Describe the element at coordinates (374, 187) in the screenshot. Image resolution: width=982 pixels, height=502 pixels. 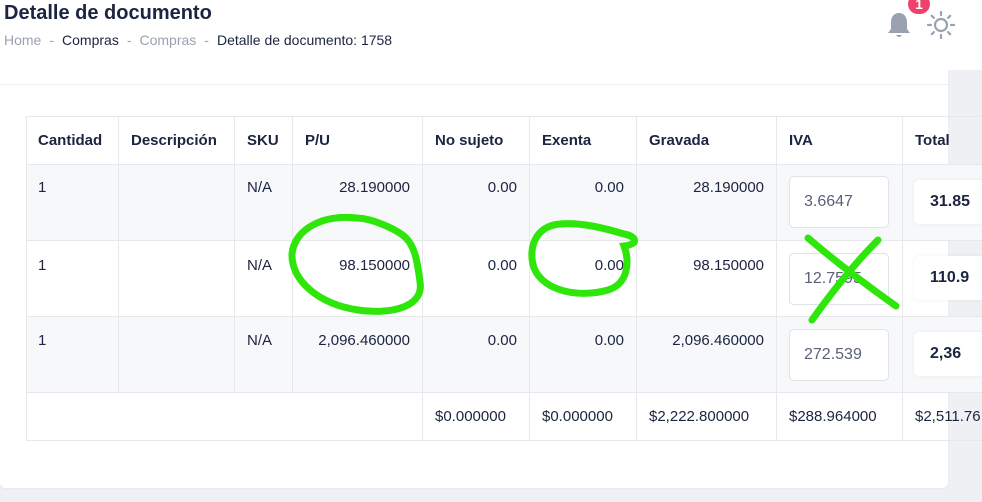
I see `cell-pu: 28.190000` at that location.